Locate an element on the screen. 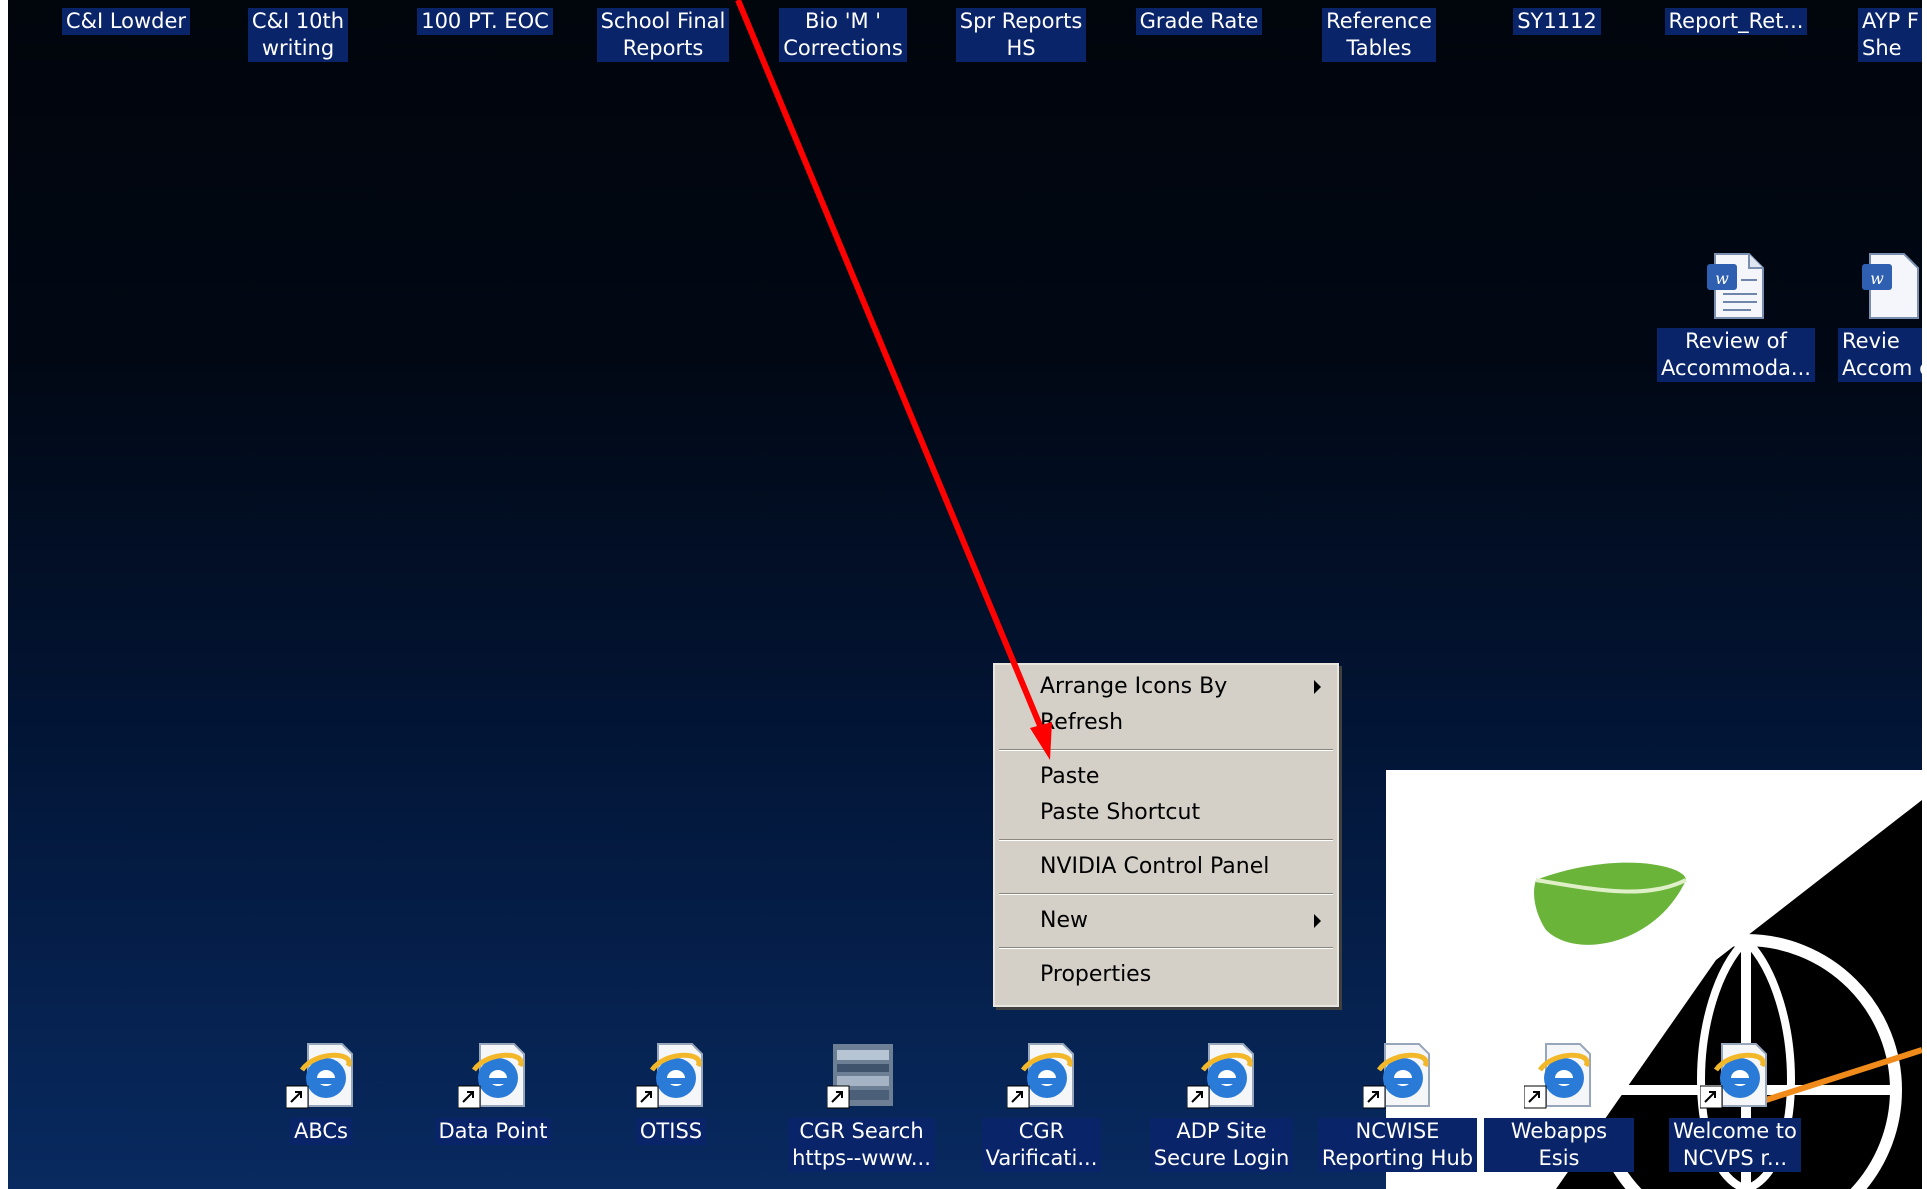 The height and width of the screenshot is (1189, 1927). menu-item-nvidia-control-panel: NVIDIA Control Panel is located at coordinates (1166, 867).